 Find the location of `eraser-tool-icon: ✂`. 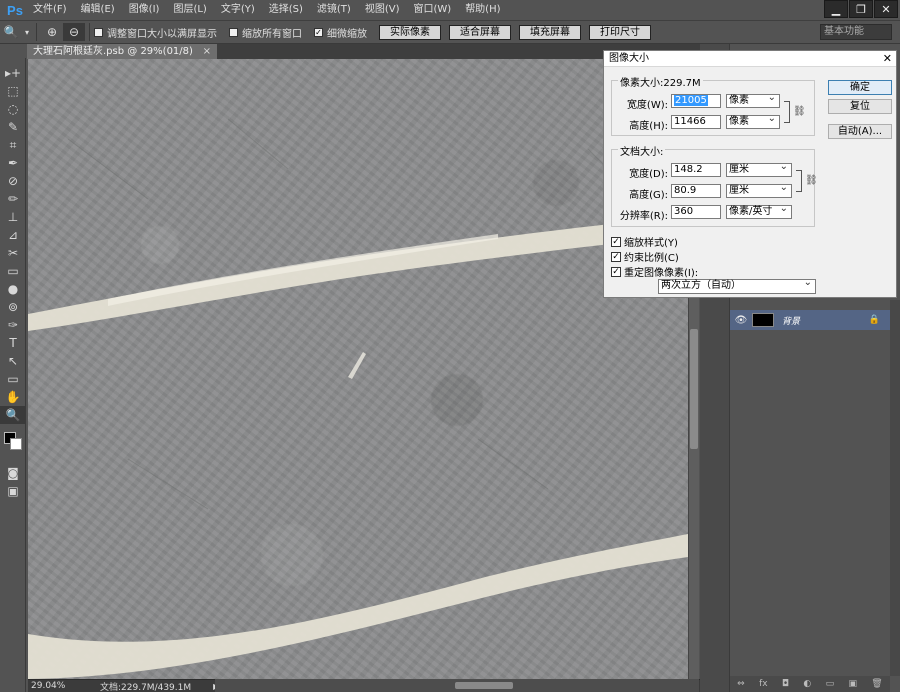

eraser-tool-icon: ✂ is located at coordinates (13, 253).